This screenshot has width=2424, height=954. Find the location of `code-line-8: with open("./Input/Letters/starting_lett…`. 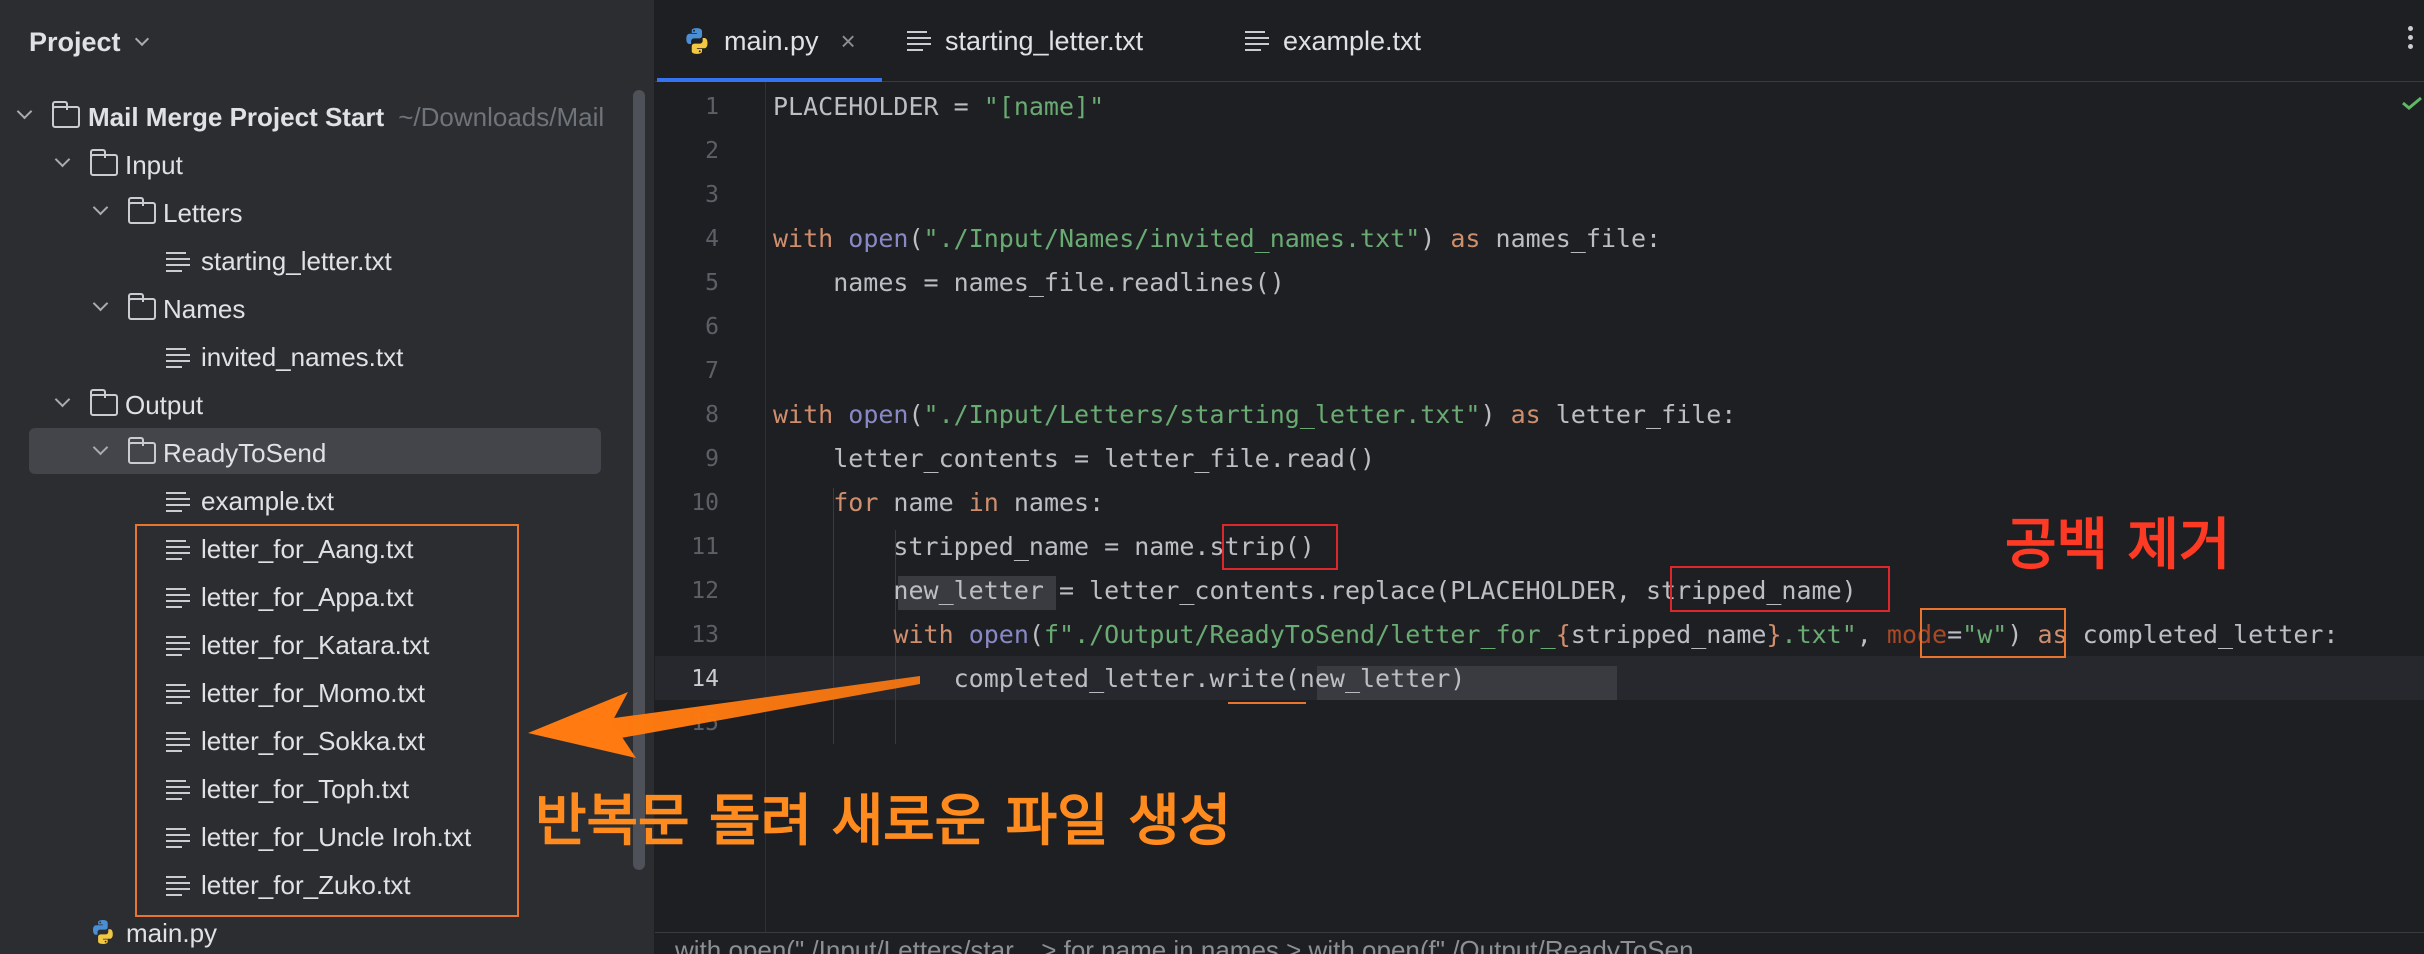

code-line-8: with open("./Input/Letters/starting_lett… is located at coordinates (1254, 414).